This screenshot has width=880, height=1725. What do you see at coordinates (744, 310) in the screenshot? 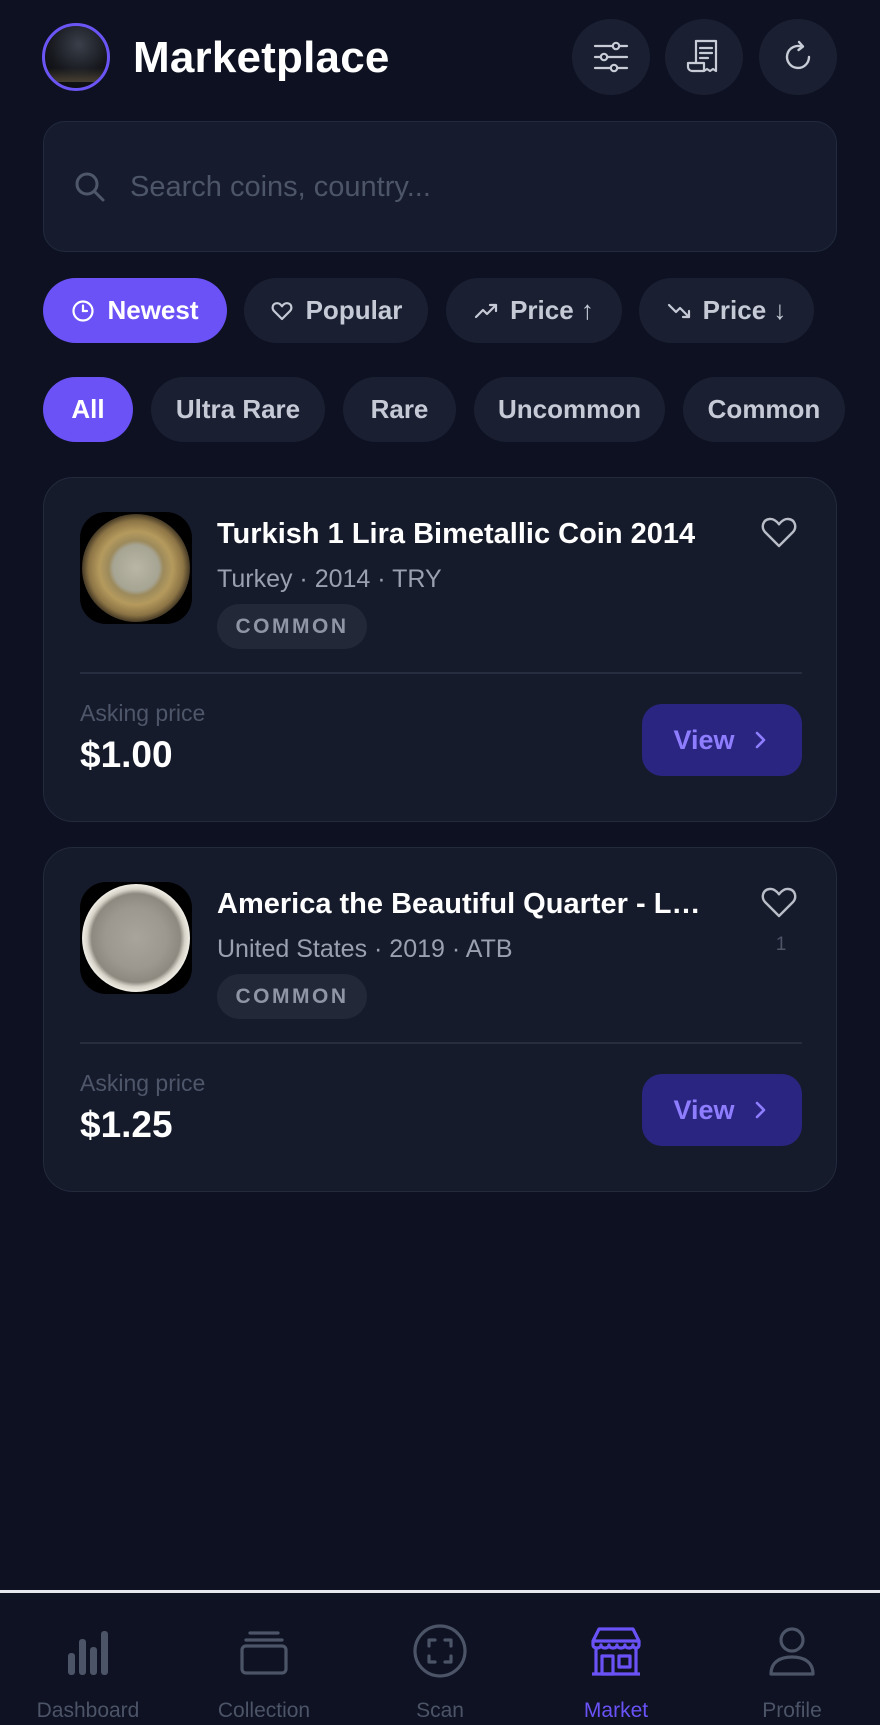
I see `sort-chip-label: Price ↓` at bounding box center [744, 310].